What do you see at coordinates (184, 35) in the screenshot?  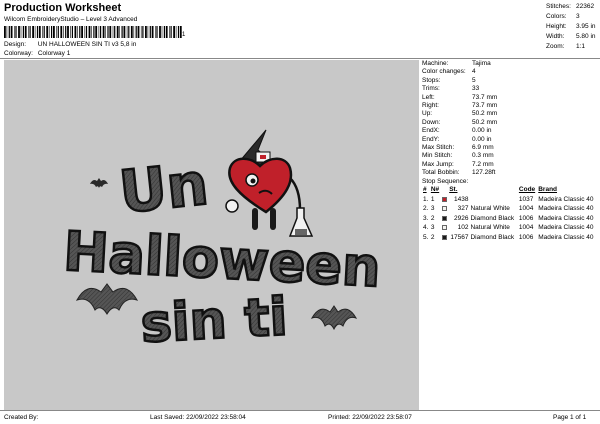 I see `barcode-digit: 1` at bounding box center [184, 35].